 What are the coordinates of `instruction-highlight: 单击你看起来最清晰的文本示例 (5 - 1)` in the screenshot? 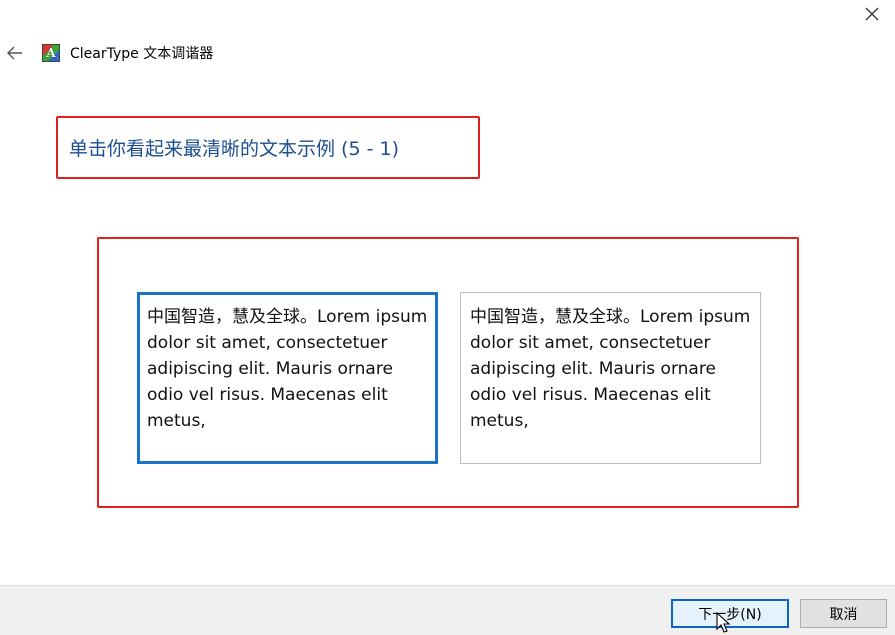 It's located at (268, 147).